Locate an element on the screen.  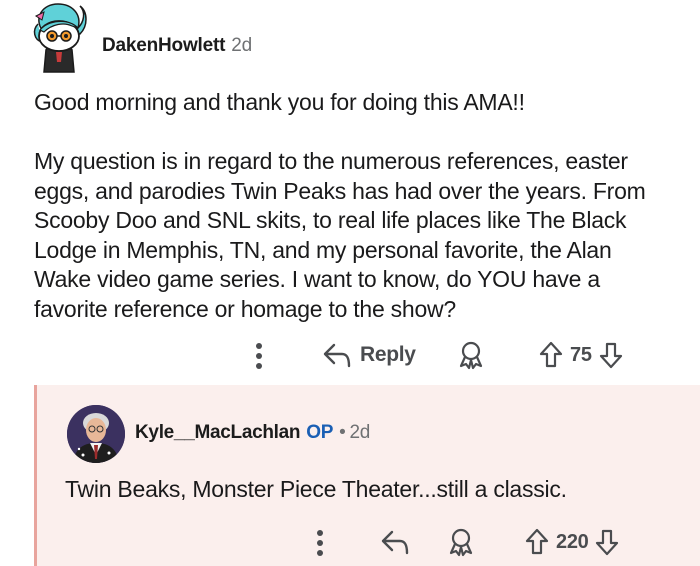
reply-button is located at coordinates (395, 542).